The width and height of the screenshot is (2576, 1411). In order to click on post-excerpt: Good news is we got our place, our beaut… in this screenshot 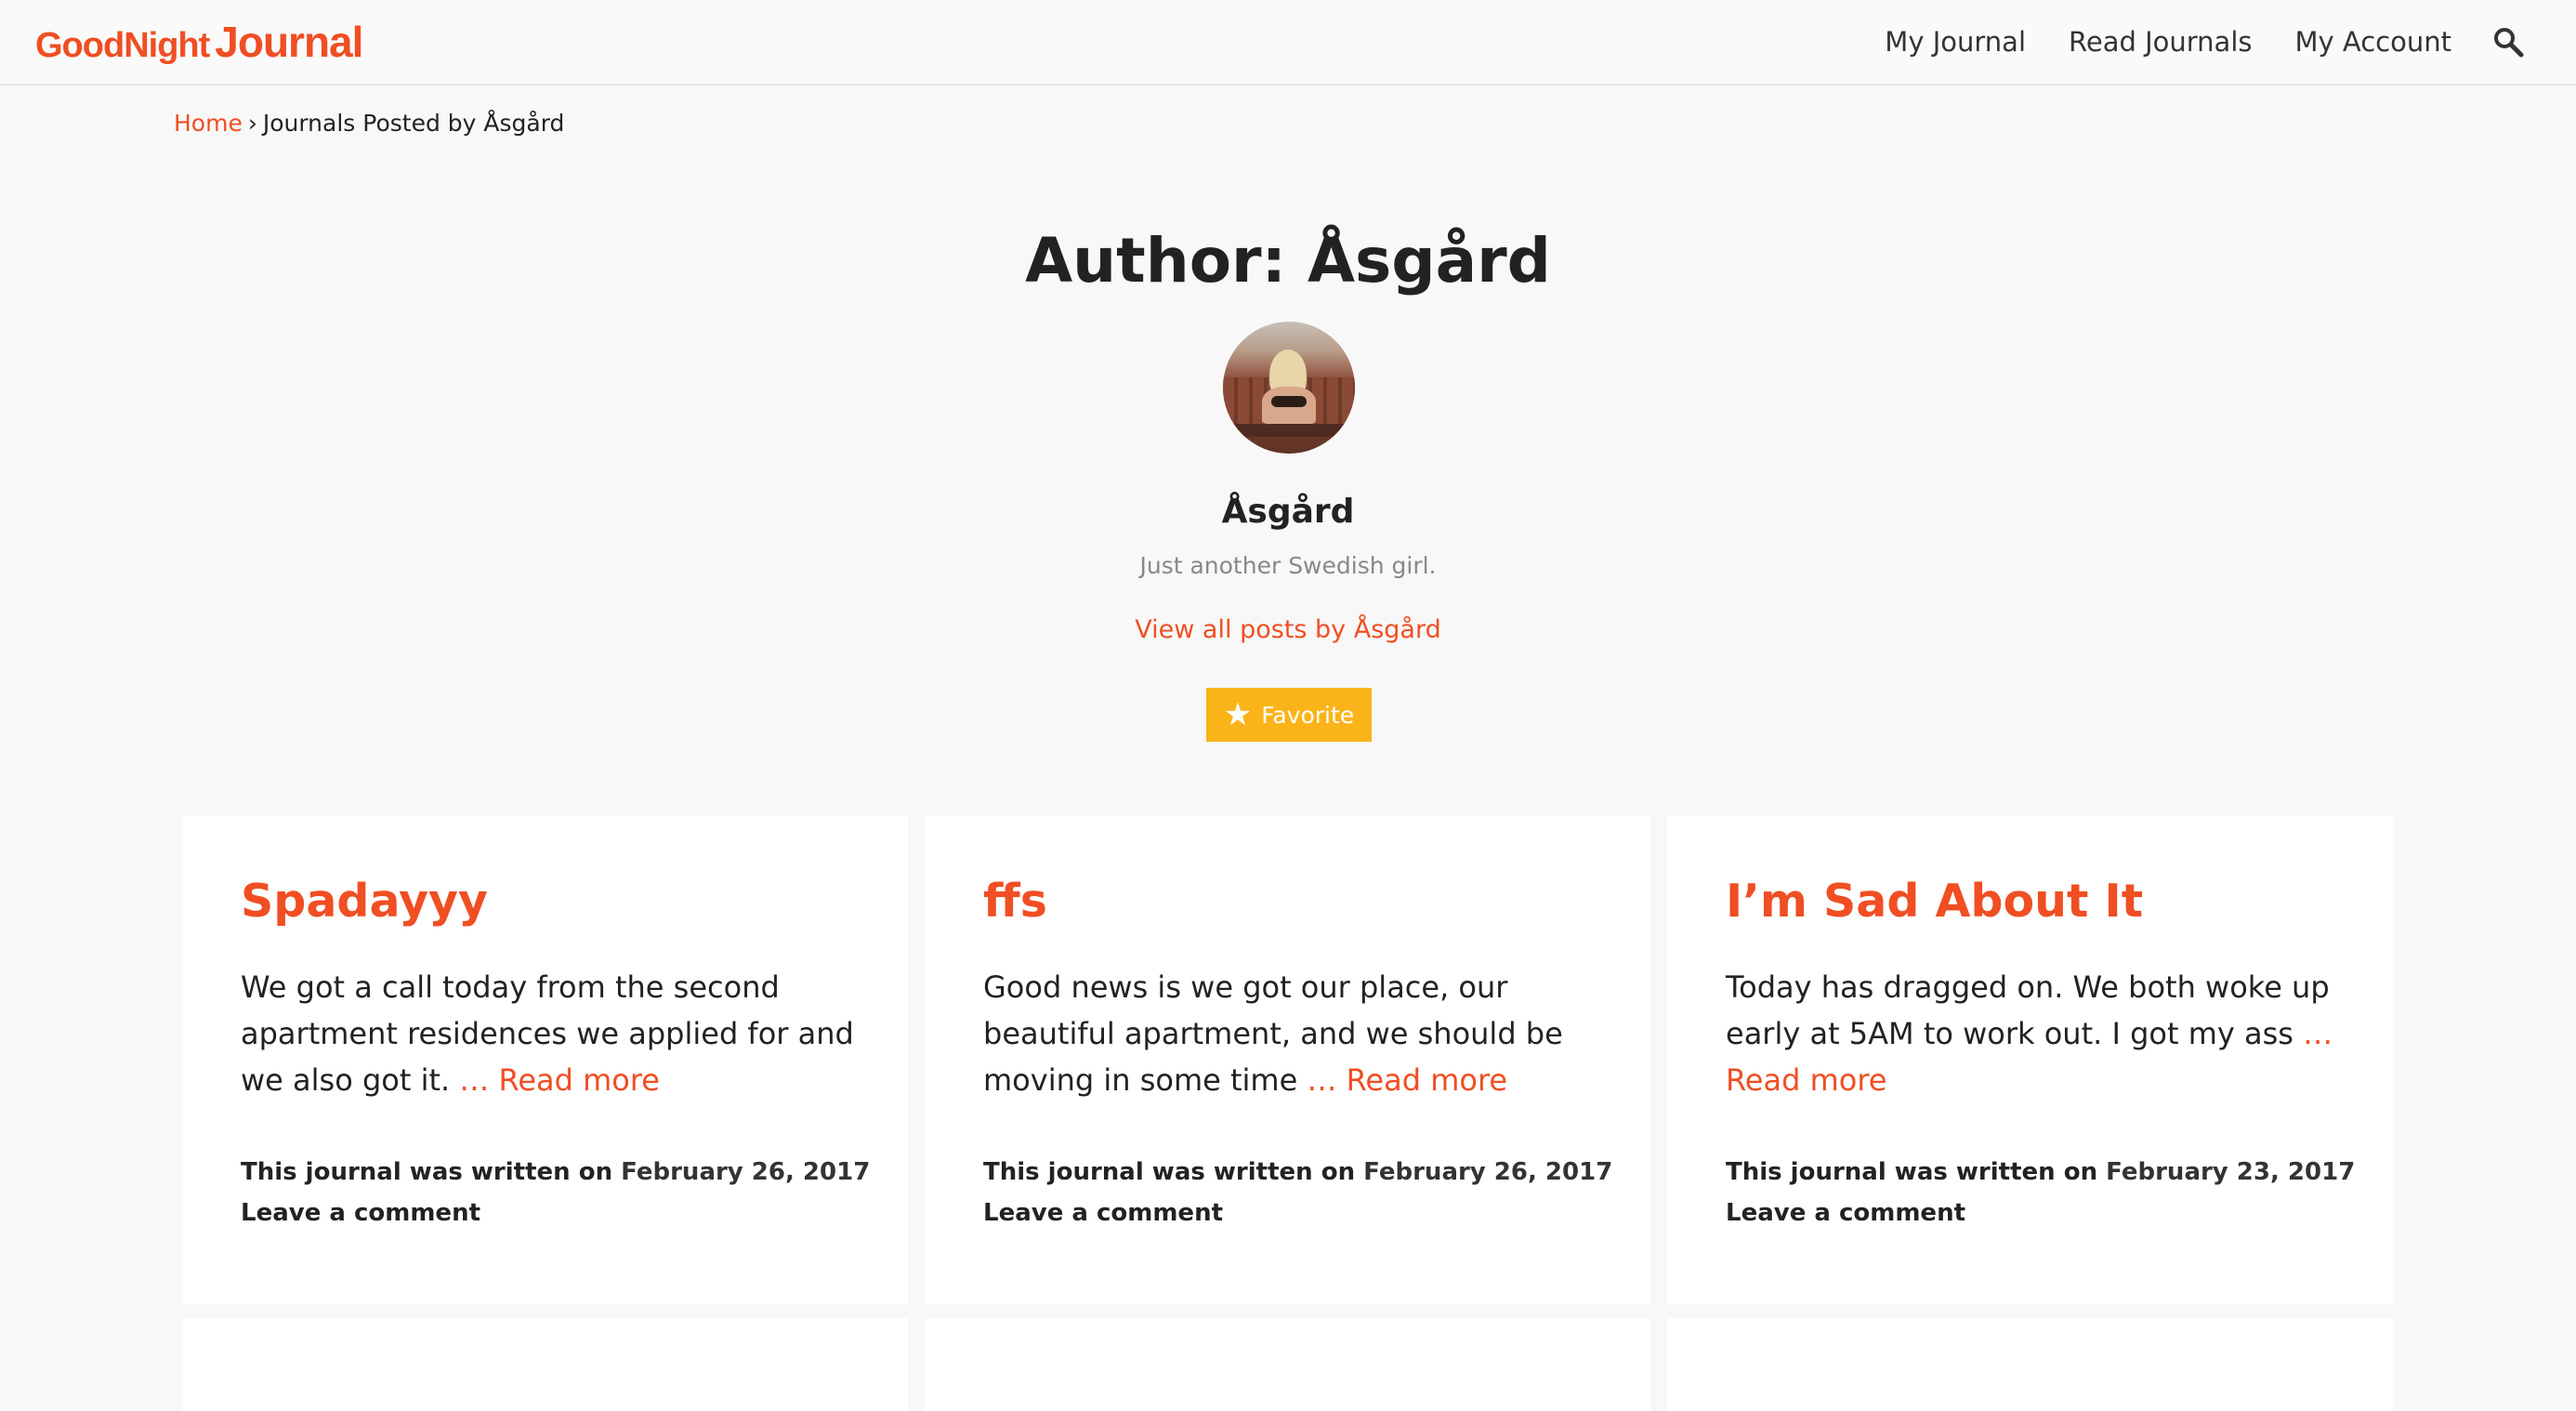, I will do `click(1290, 1033)`.